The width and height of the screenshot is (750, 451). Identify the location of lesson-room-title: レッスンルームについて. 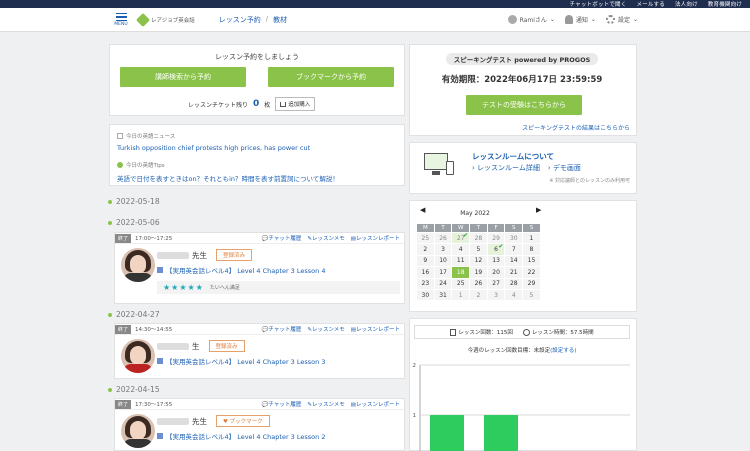
(513, 156).